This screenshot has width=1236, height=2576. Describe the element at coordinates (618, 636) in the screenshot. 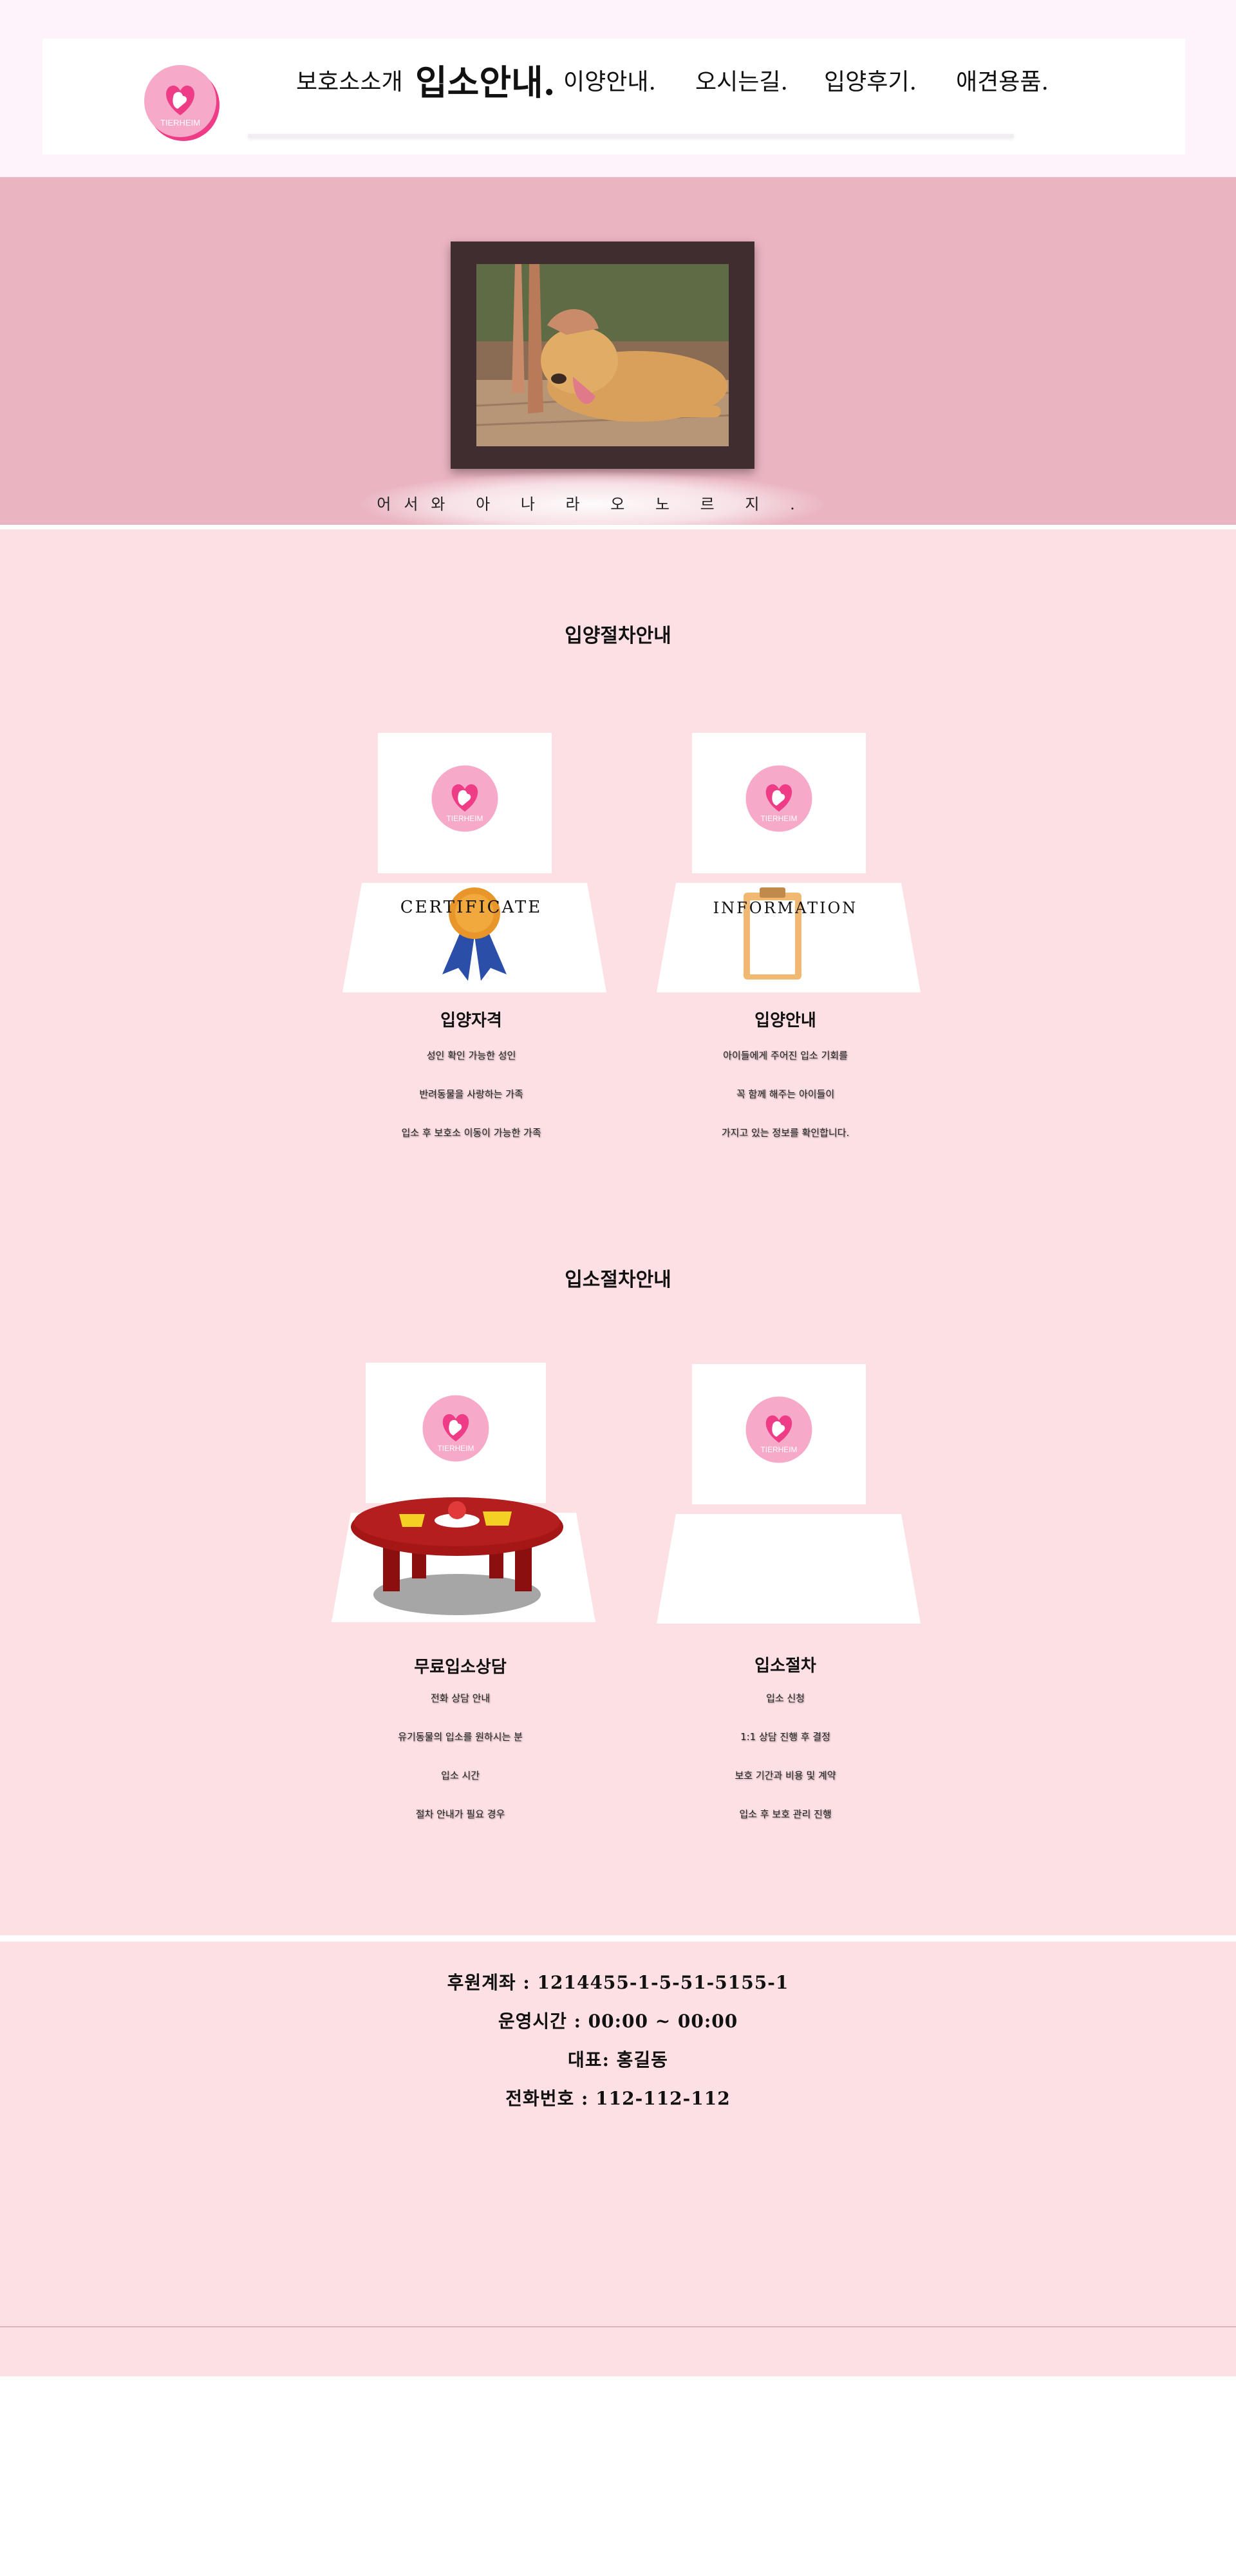

I see `adoption-section-title: 입양절차안내` at that location.